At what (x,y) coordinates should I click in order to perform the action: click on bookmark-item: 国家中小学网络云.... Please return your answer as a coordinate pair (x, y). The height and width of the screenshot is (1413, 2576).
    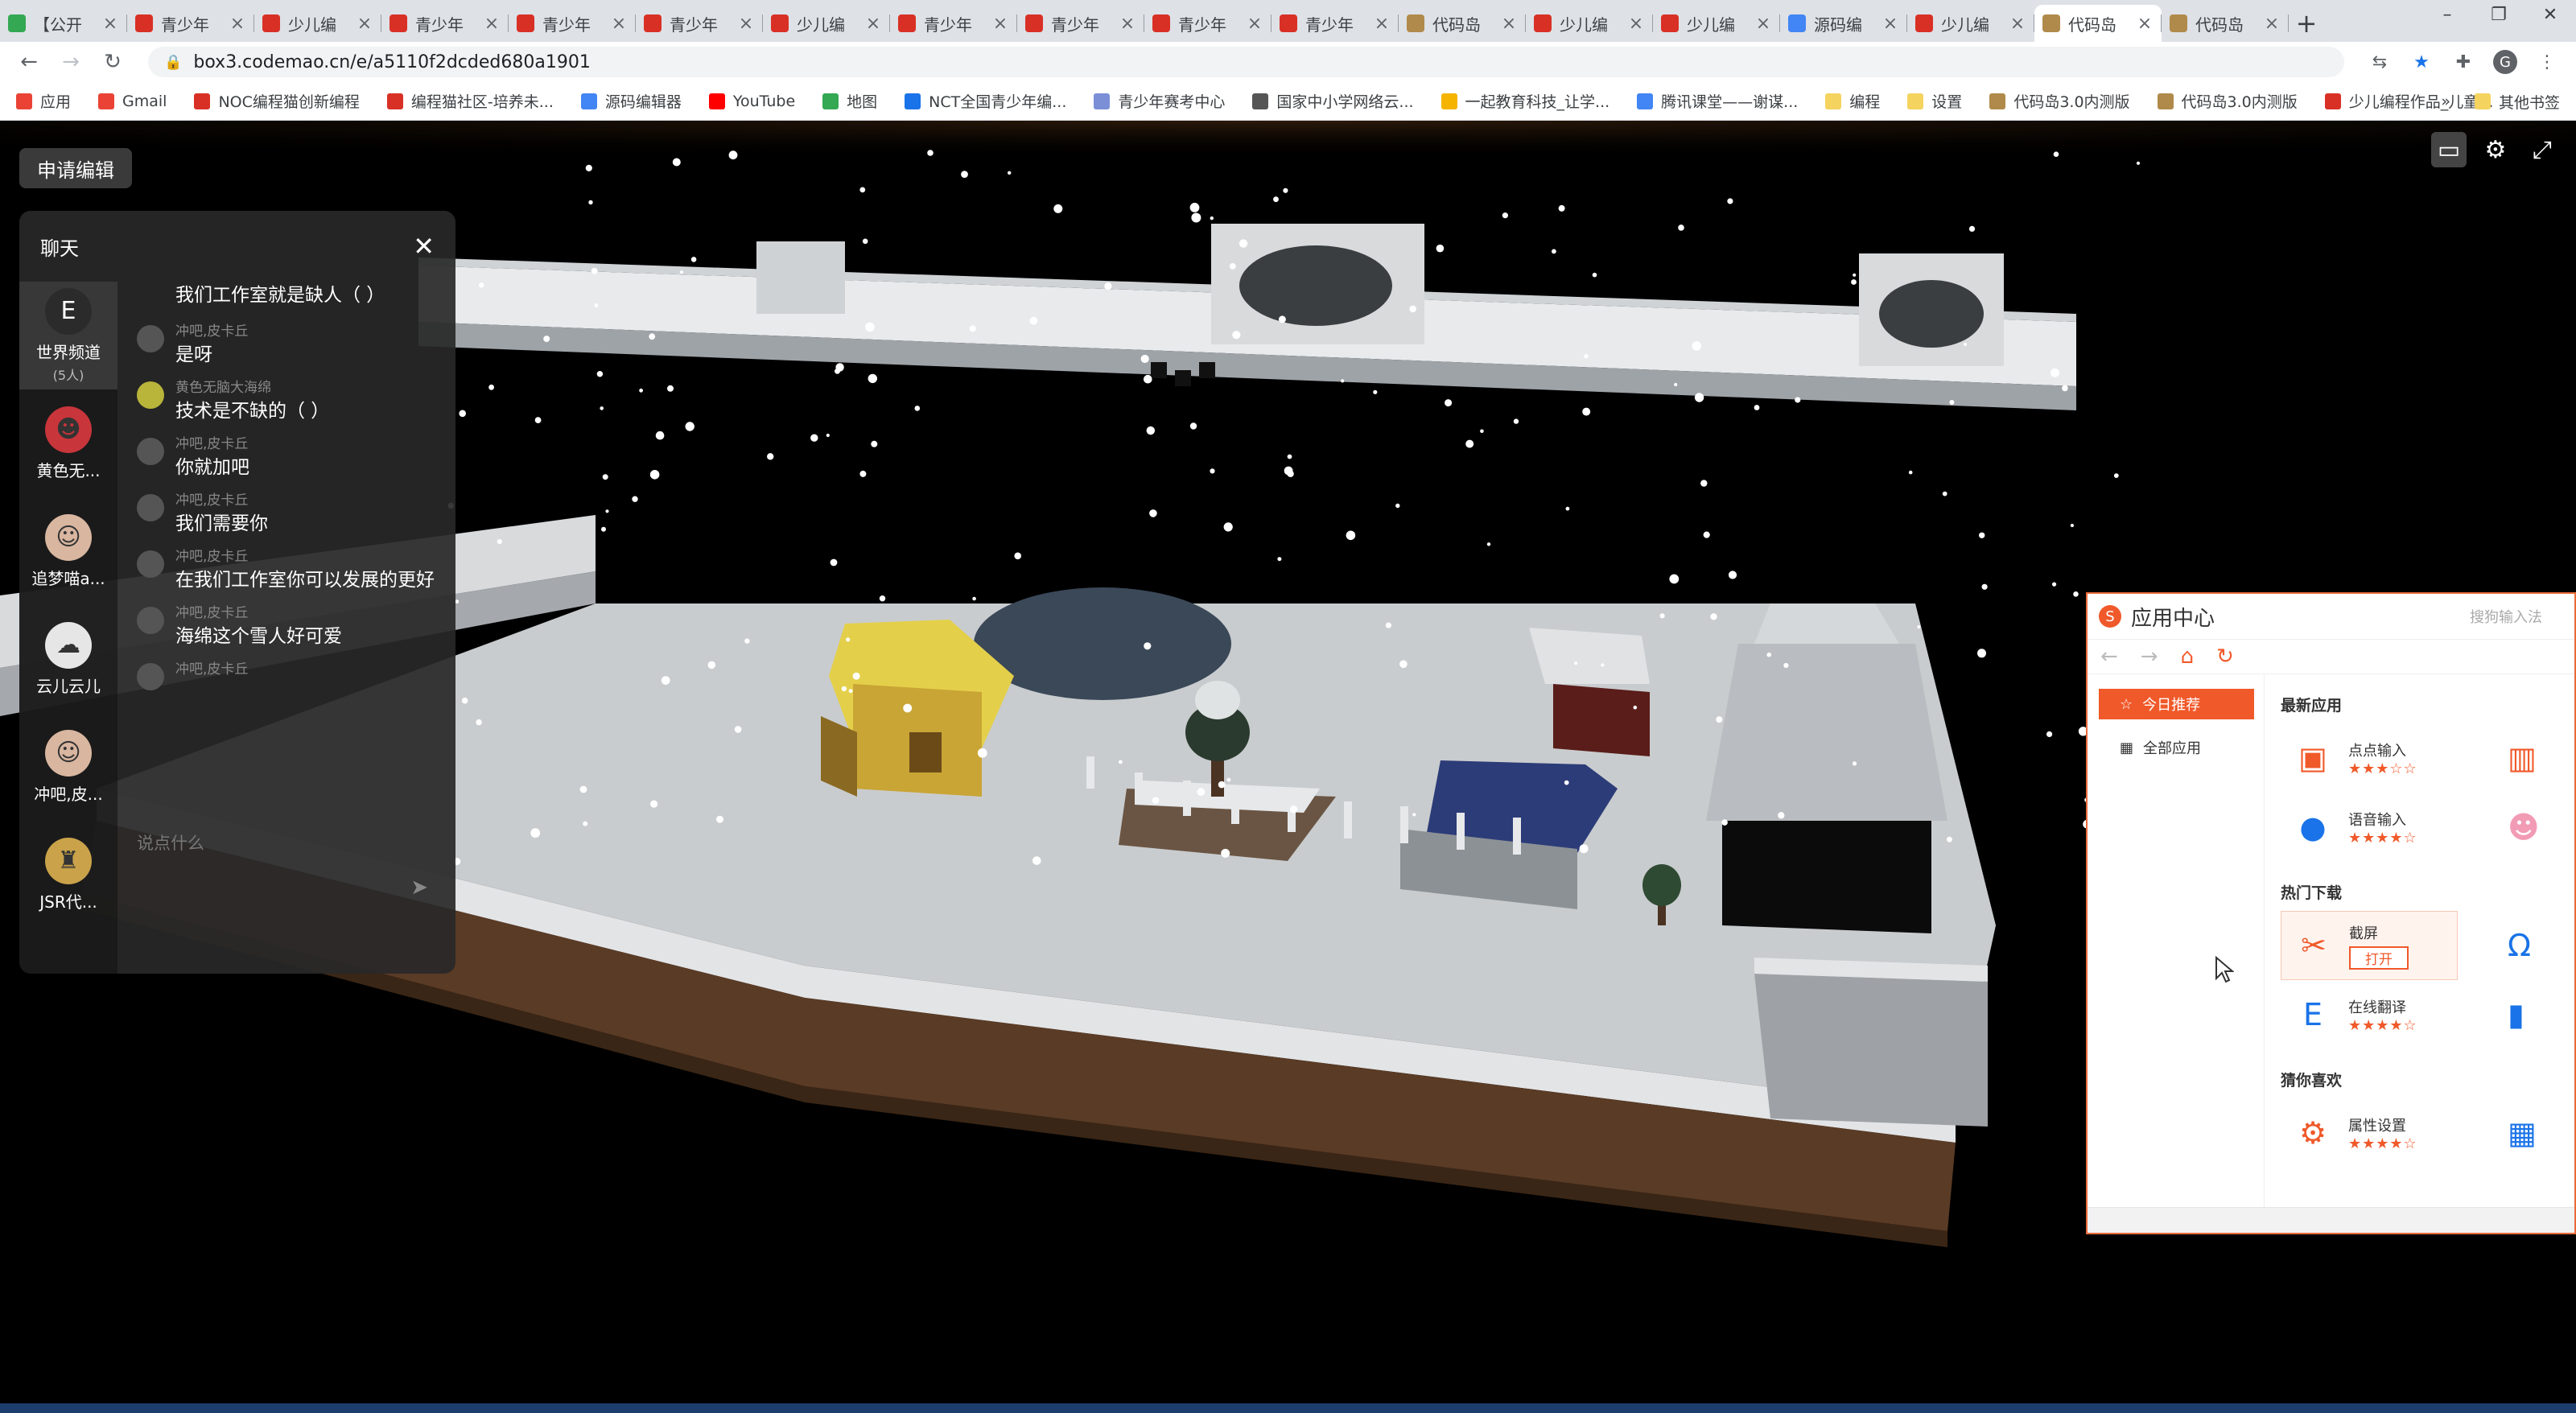
    Looking at the image, I should click on (1333, 101).